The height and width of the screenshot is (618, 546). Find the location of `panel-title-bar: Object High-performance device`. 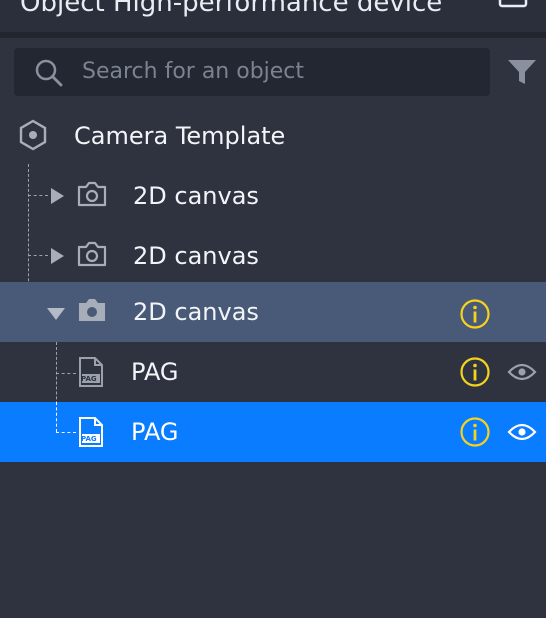

panel-title-bar: Object High-performance device is located at coordinates (273, 17).